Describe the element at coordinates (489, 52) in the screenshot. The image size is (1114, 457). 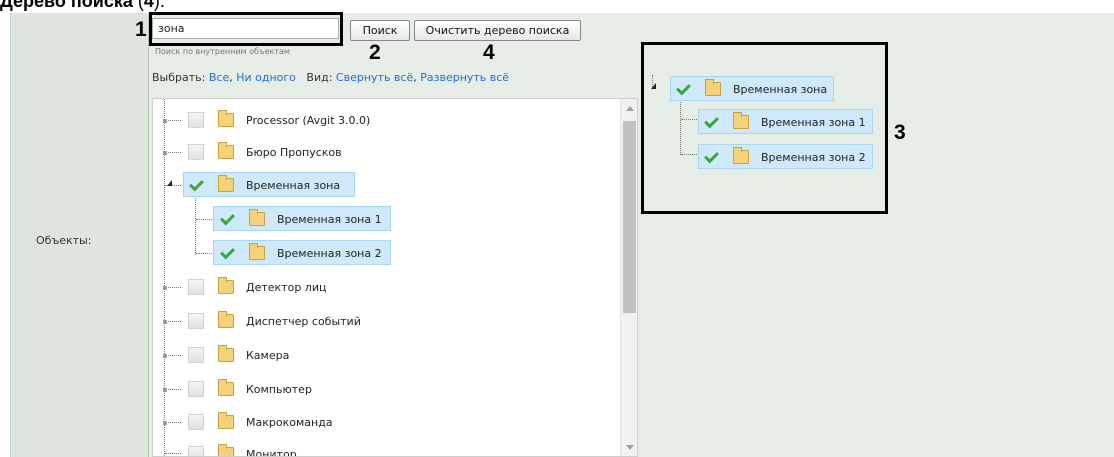
I see `callout-number-4: 4` at that location.